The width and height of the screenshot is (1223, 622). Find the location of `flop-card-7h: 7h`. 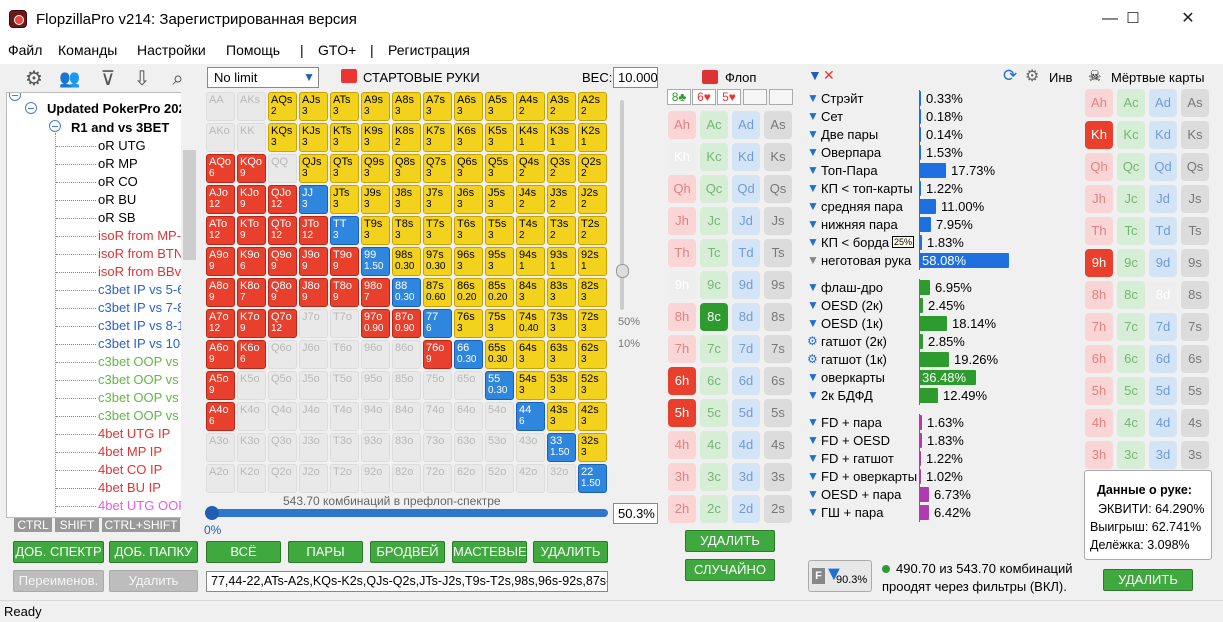

flop-card-7h: 7h is located at coordinates (682, 349).